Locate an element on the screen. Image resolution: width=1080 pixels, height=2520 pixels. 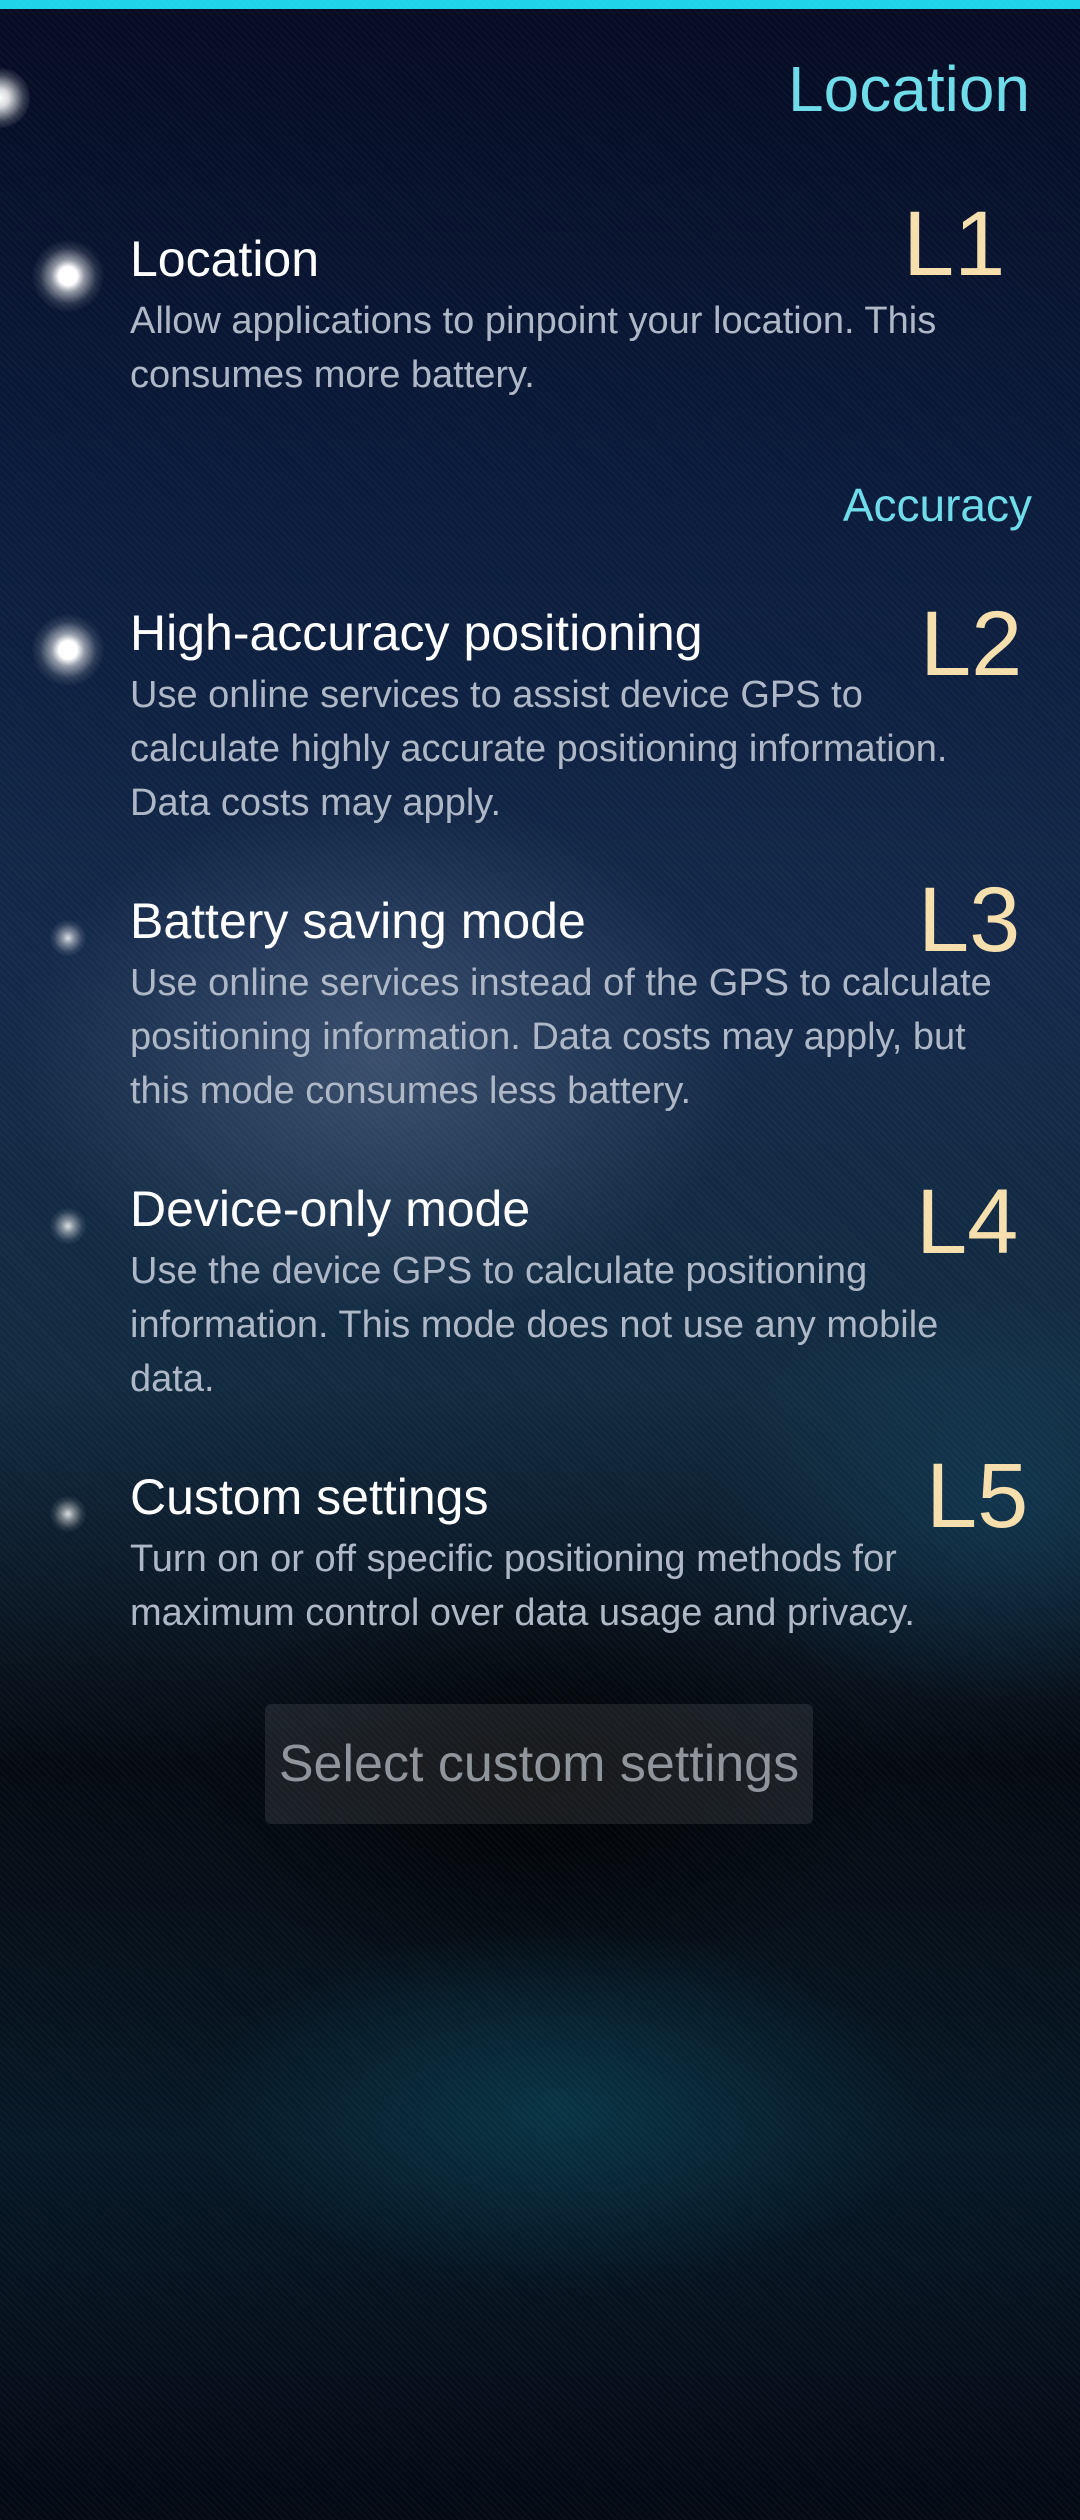
label-l1: L1 is located at coordinates (954, 244).